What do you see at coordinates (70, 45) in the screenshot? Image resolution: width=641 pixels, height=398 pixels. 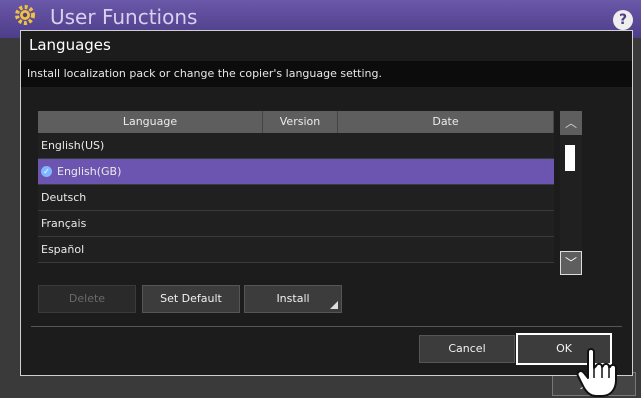 I see `dialog-title: Languages` at bounding box center [70, 45].